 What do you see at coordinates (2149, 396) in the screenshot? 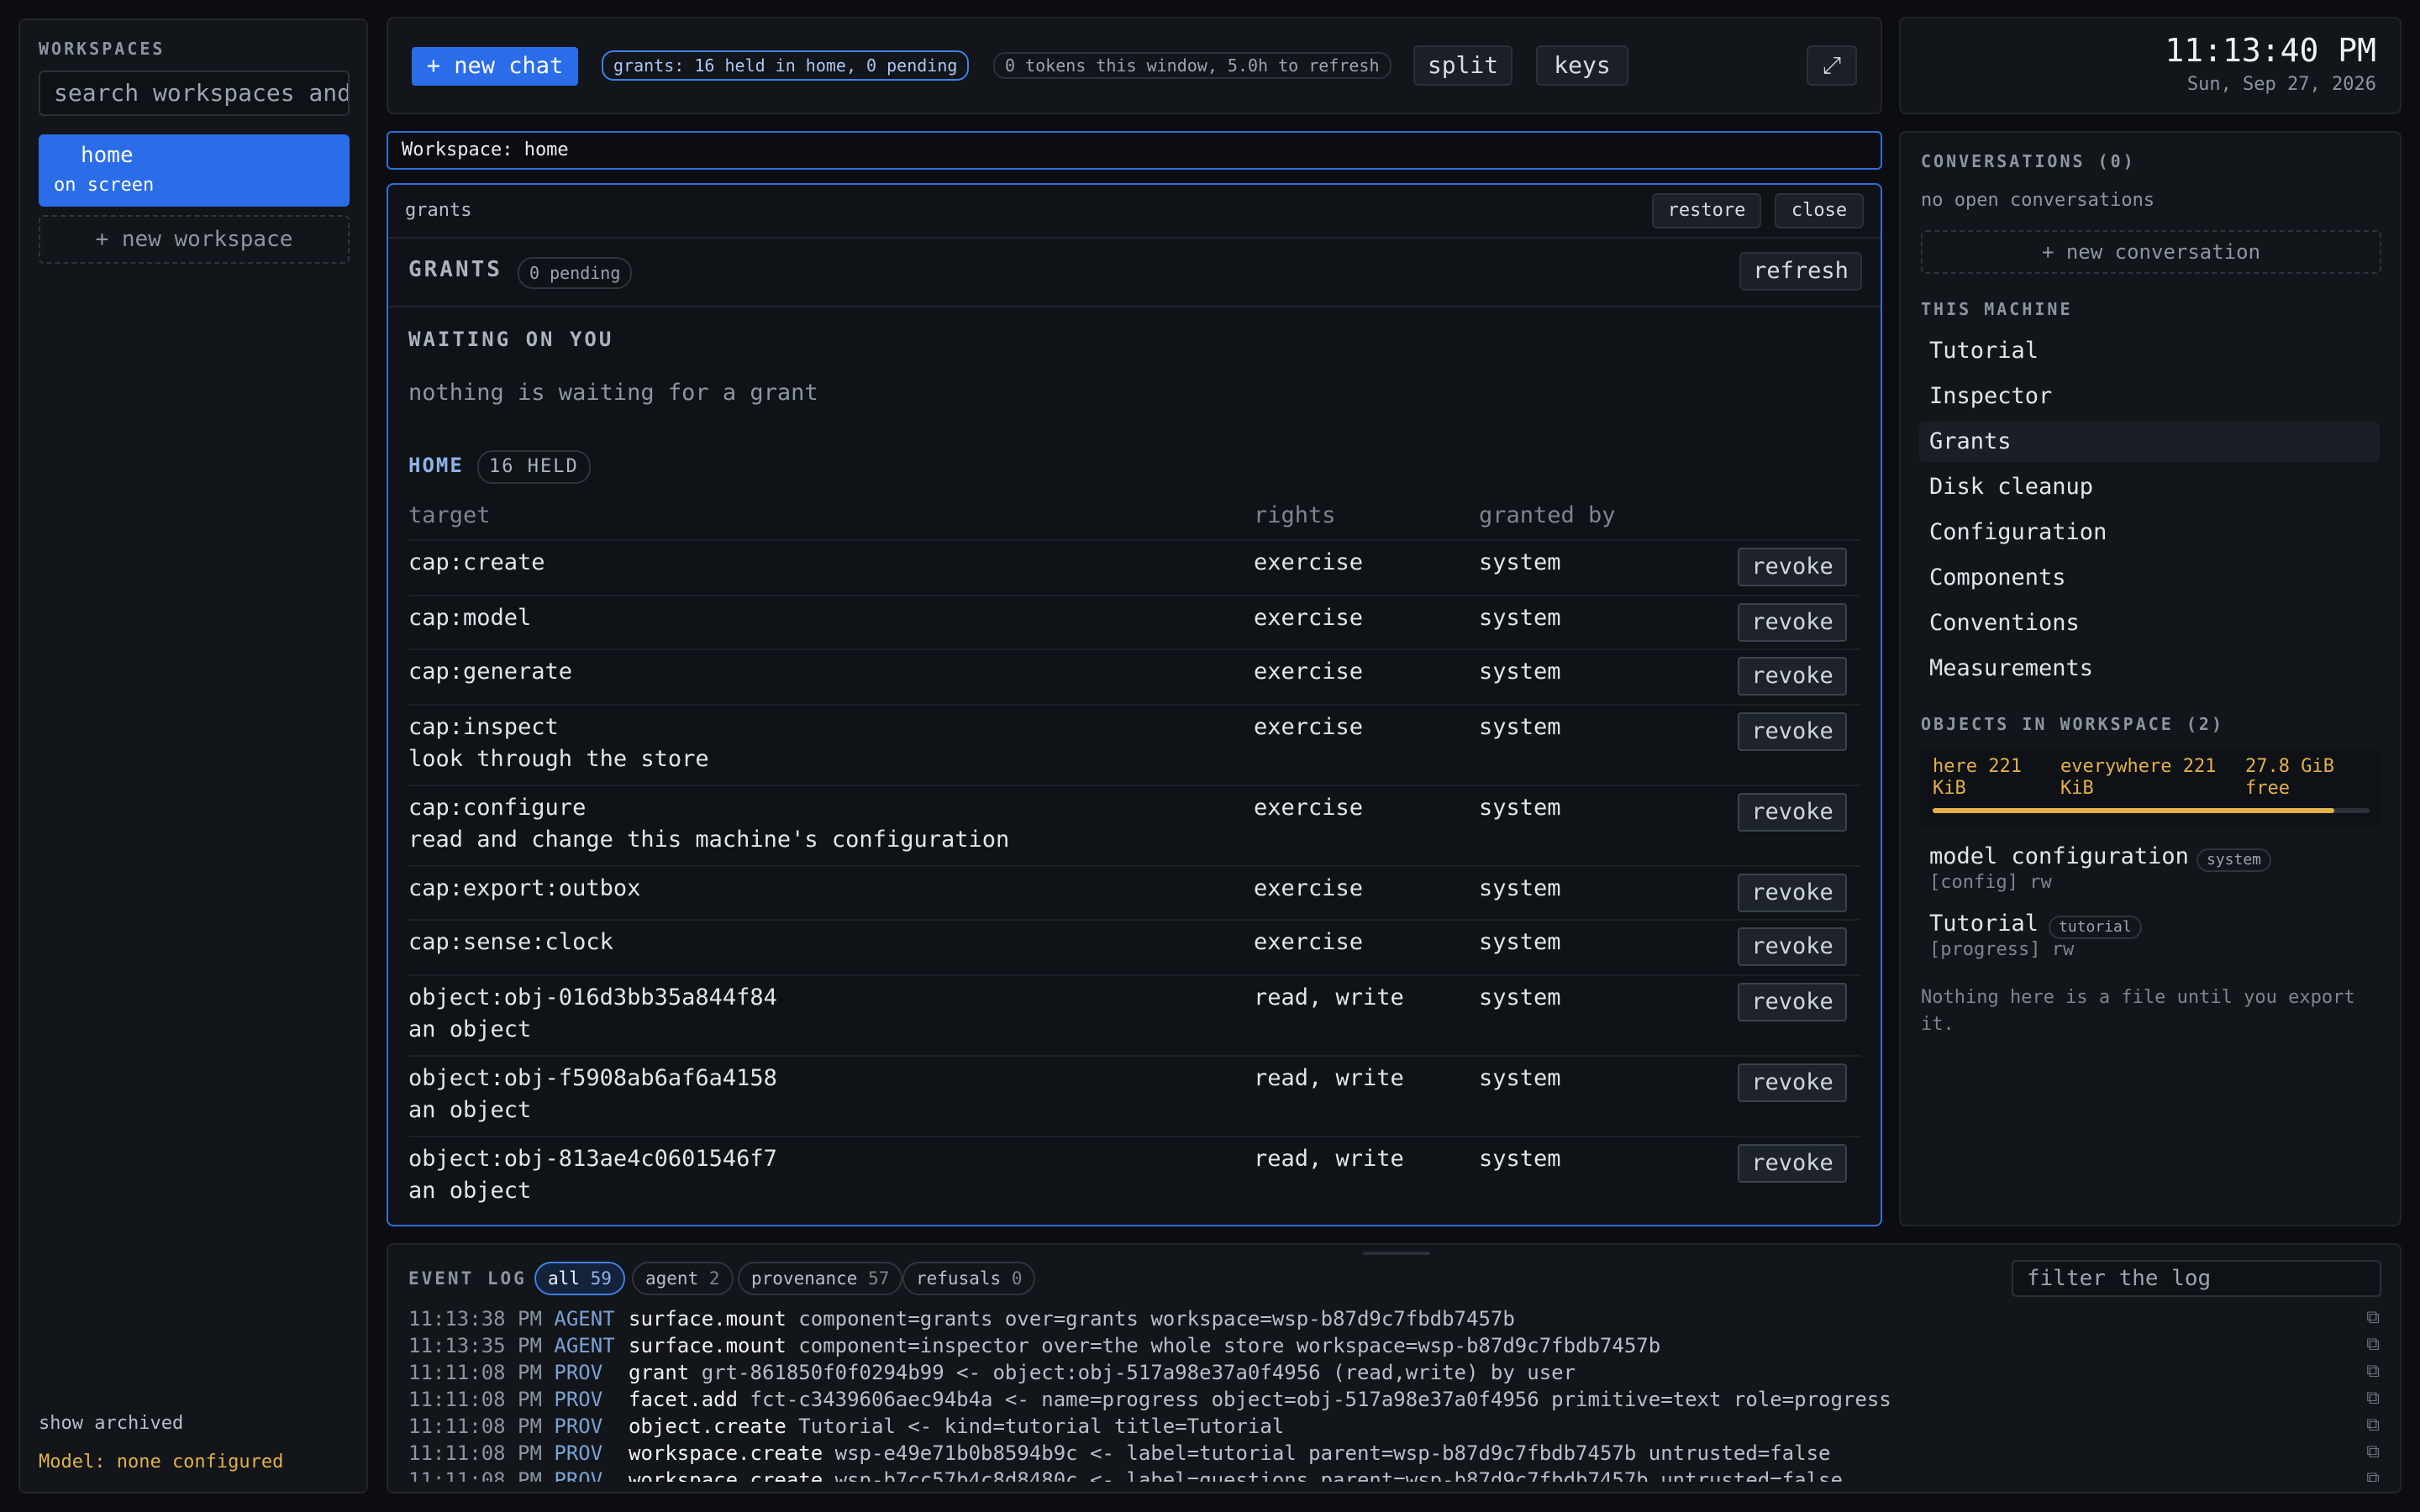
I see `machine-item-inspector: Inspector` at bounding box center [2149, 396].